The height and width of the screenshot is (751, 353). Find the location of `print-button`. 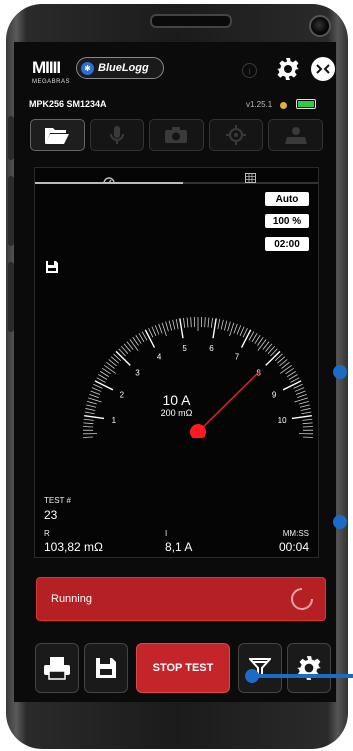

print-button is located at coordinates (57, 668).